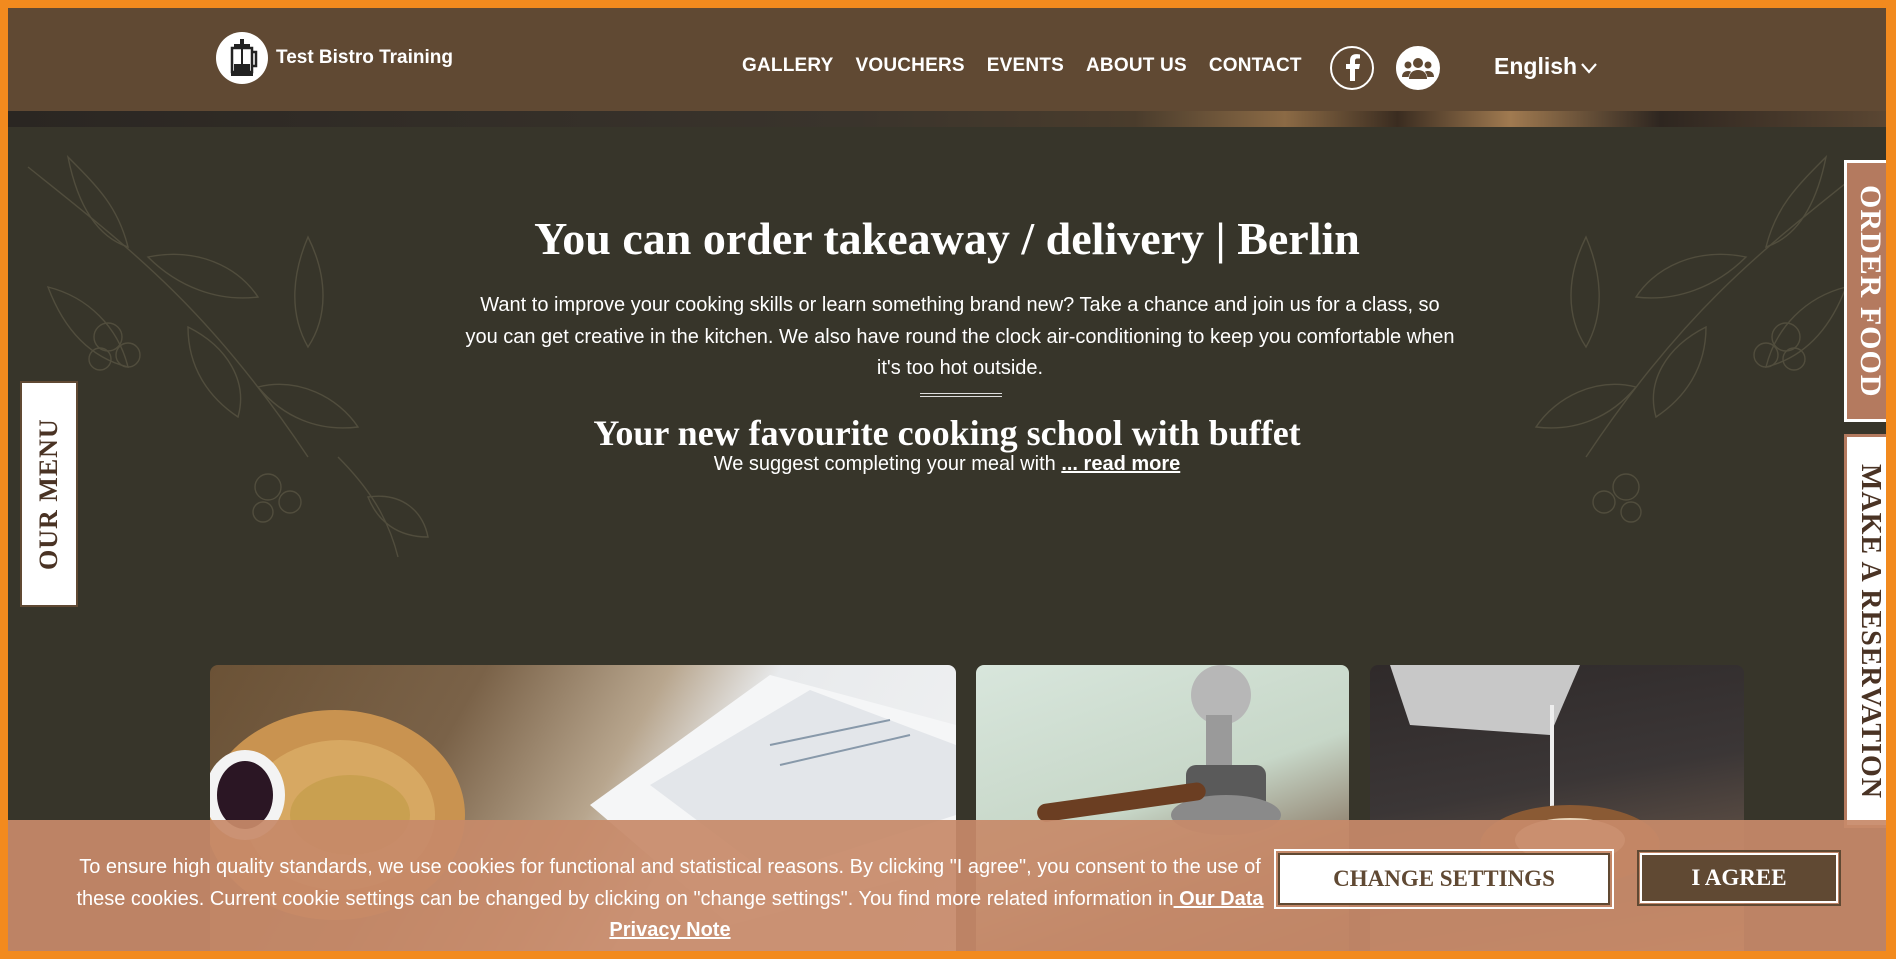 This screenshot has height=959, width=1896. I want to click on leaf-pattern-decoration, so click(1700, 338).